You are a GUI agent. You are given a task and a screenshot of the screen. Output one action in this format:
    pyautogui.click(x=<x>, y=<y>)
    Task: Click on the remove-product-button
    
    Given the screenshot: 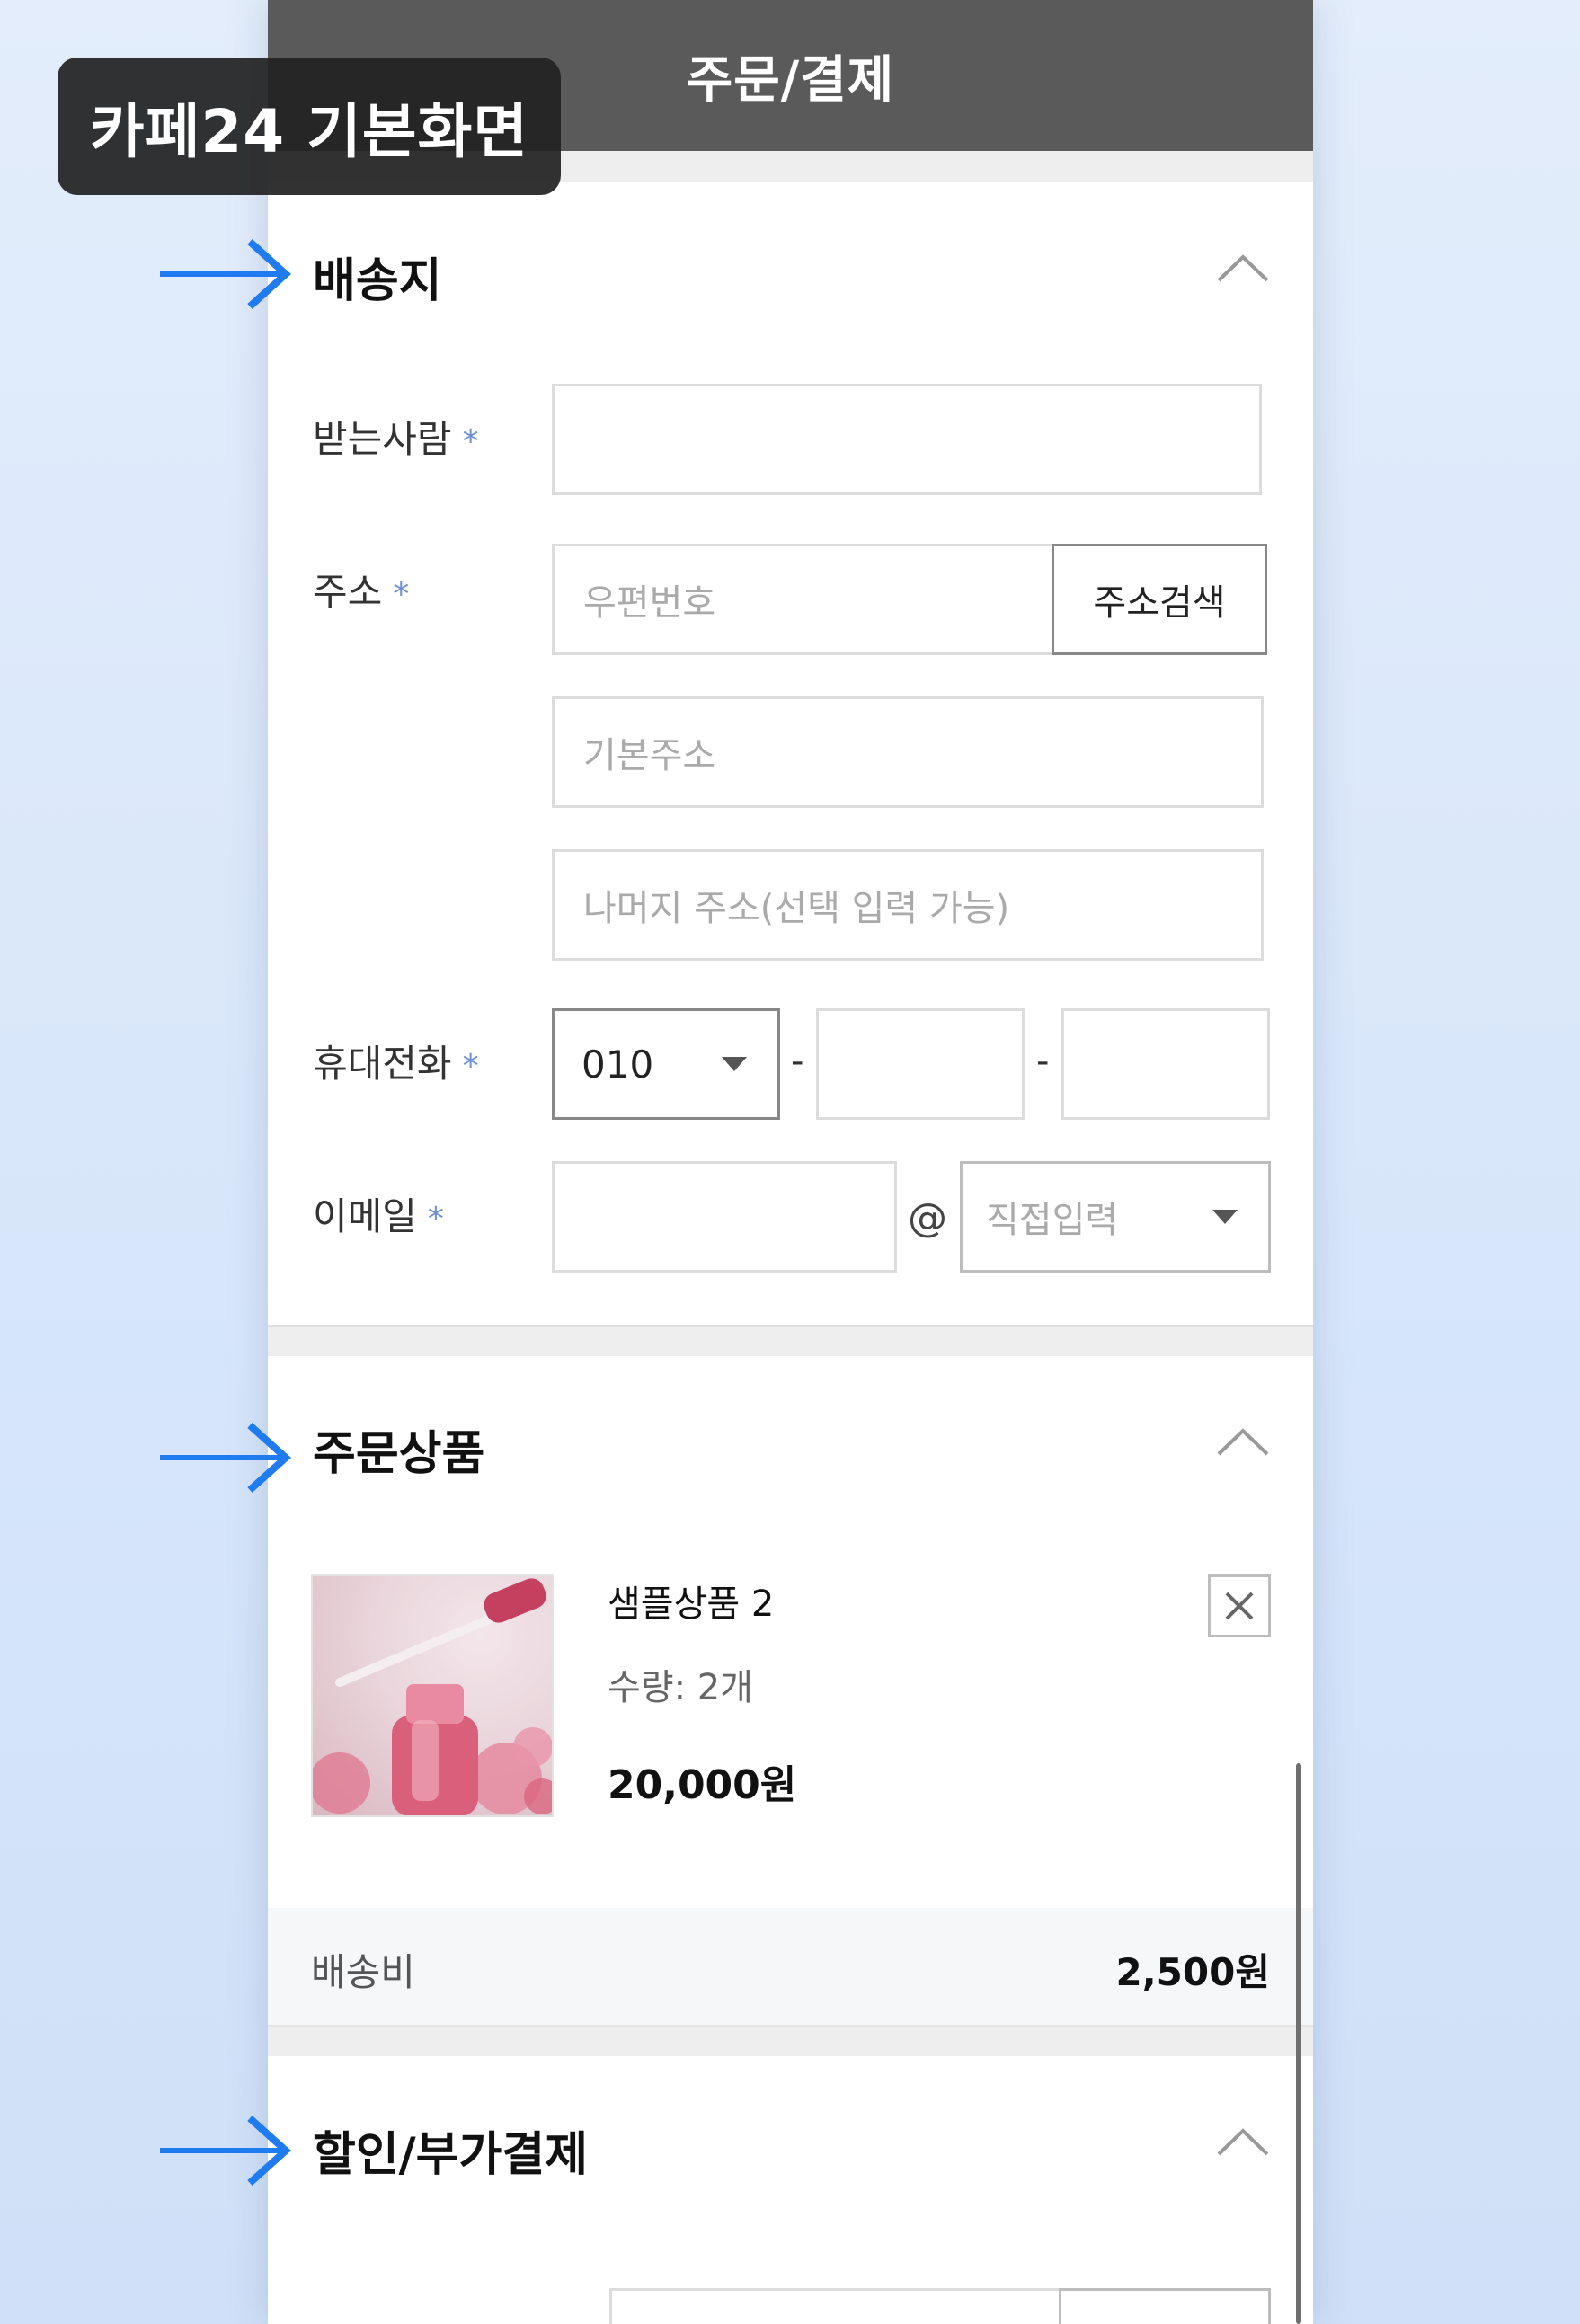 What is the action you would take?
    pyautogui.click(x=1239, y=1605)
    